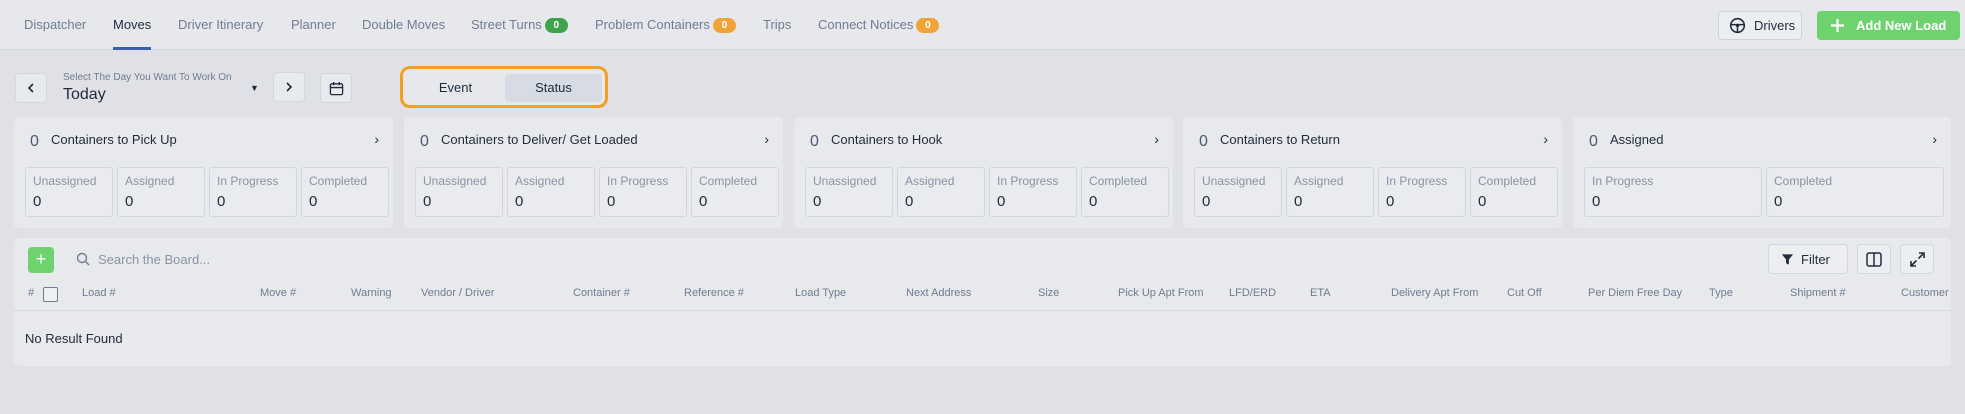 The height and width of the screenshot is (414, 1965). What do you see at coordinates (403, 25) in the screenshot?
I see `tab-double-moves: Double Moves` at bounding box center [403, 25].